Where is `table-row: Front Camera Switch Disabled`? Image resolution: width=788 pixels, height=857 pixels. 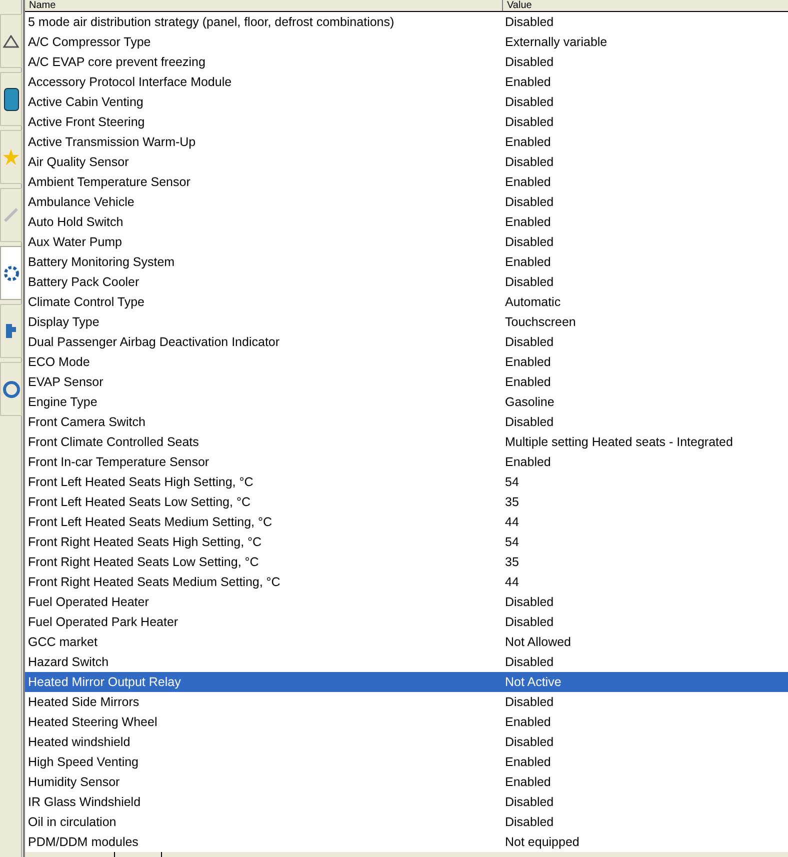
table-row: Front Camera Switch Disabled is located at coordinates (406, 422).